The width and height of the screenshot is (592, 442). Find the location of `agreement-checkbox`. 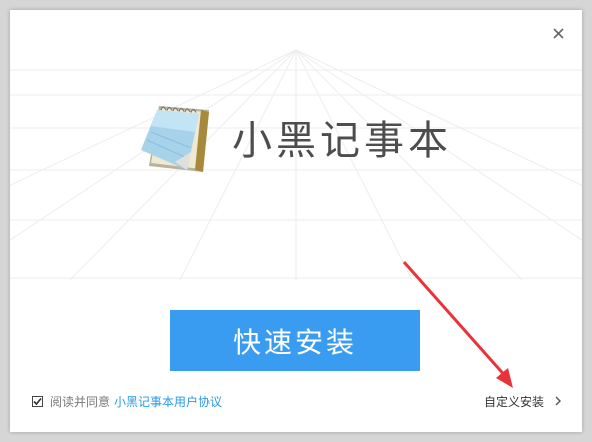

agreement-checkbox is located at coordinates (37, 401).